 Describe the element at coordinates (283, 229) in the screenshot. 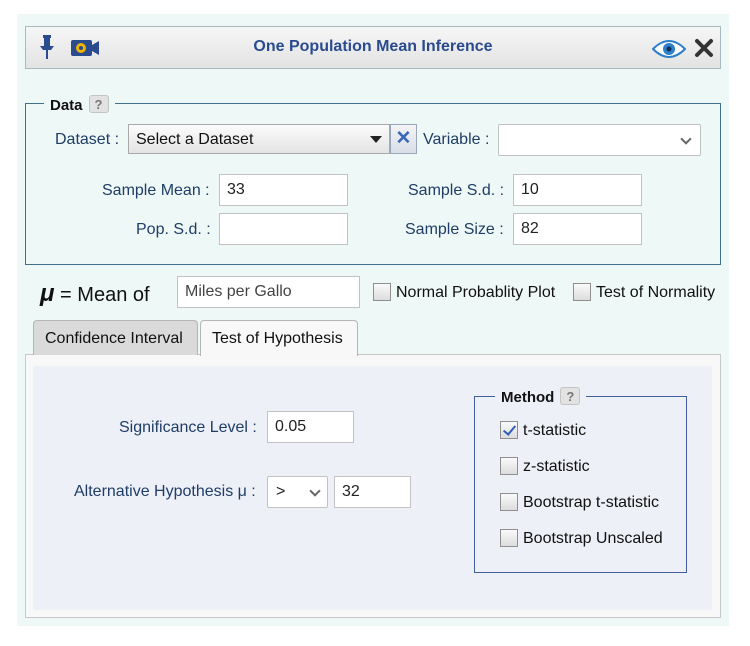

I see `pop-sd-input` at that location.